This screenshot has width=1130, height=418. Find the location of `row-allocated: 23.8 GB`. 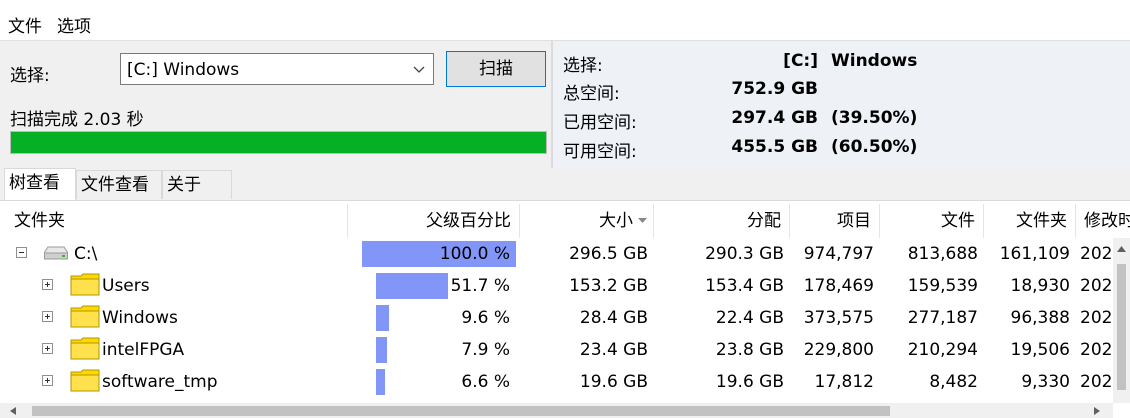

row-allocated: 23.8 GB is located at coordinates (749, 350).